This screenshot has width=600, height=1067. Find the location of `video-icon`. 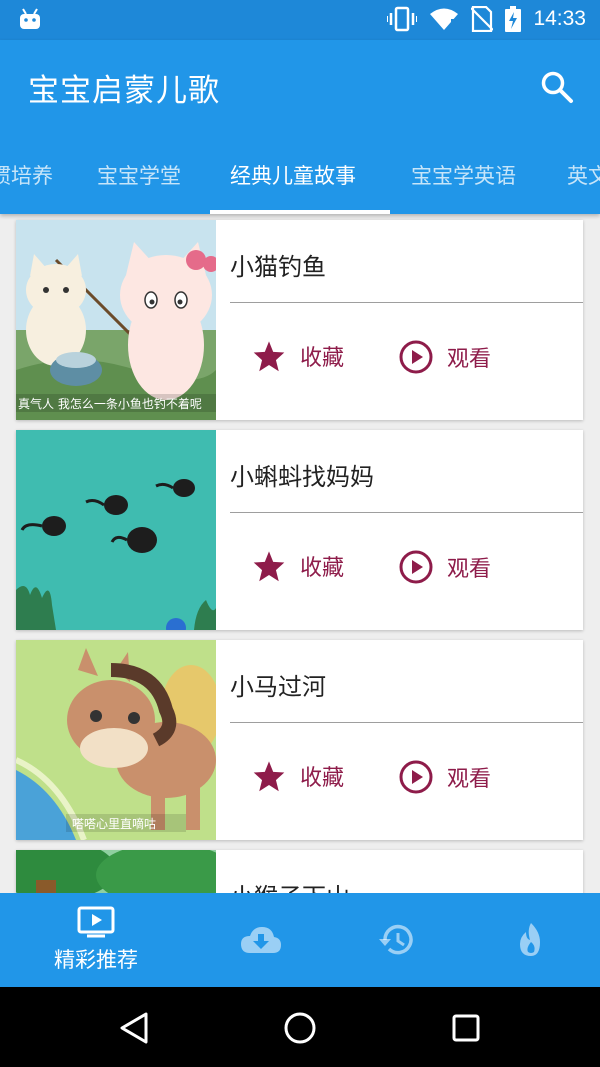

video-icon is located at coordinates (96, 922).